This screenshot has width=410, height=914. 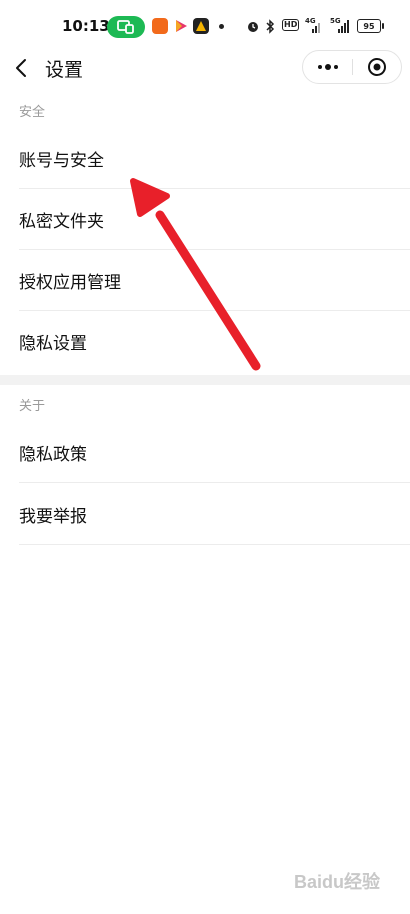 I want to click on more-dots-icon, so click(x=327, y=67).